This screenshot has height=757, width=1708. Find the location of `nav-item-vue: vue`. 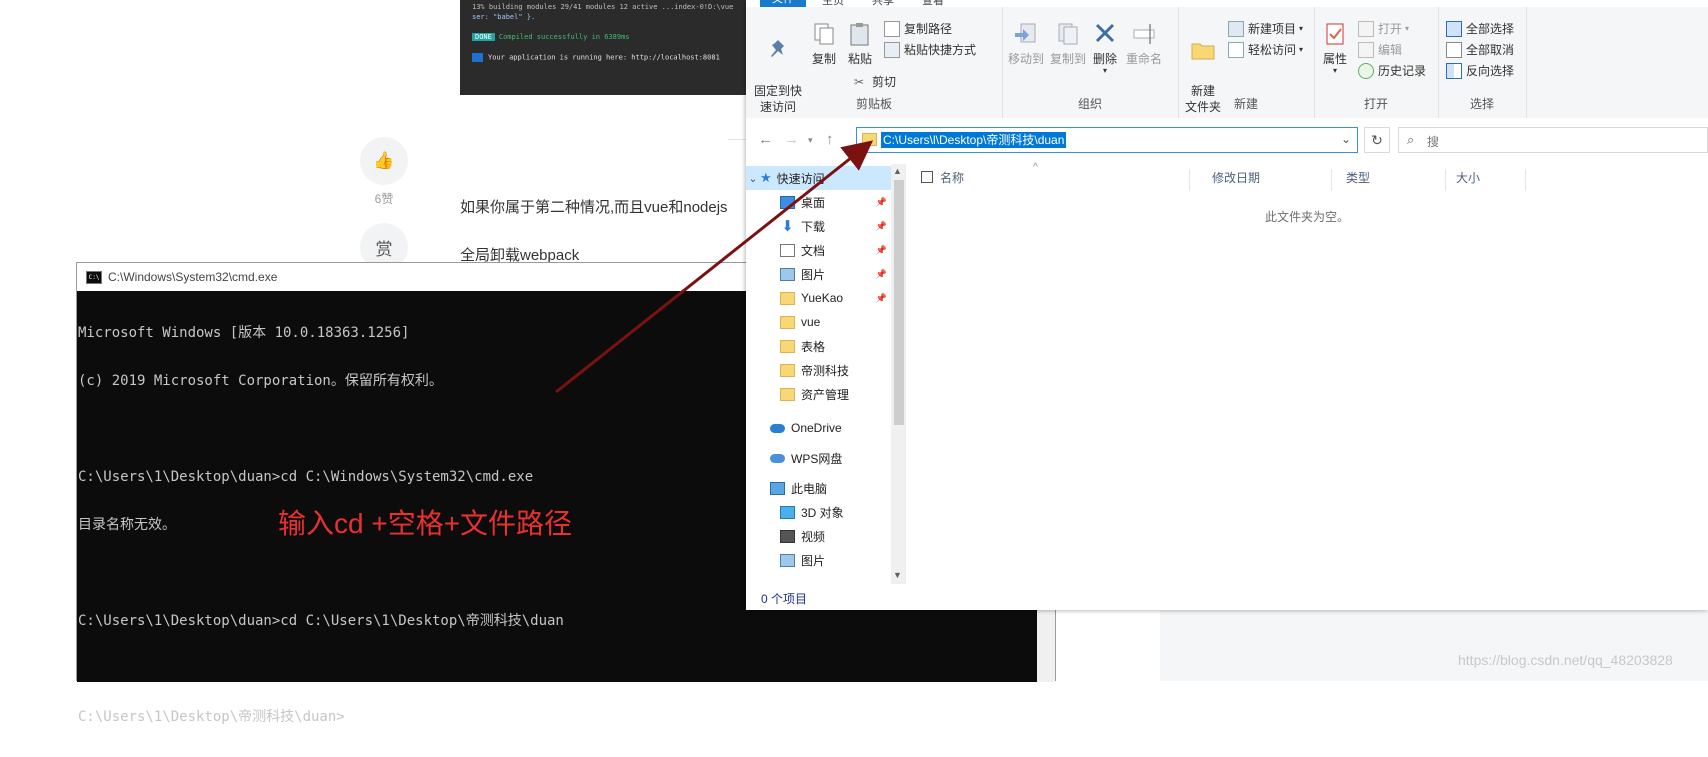

nav-item-vue: vue is located at coordinates (818, 322).